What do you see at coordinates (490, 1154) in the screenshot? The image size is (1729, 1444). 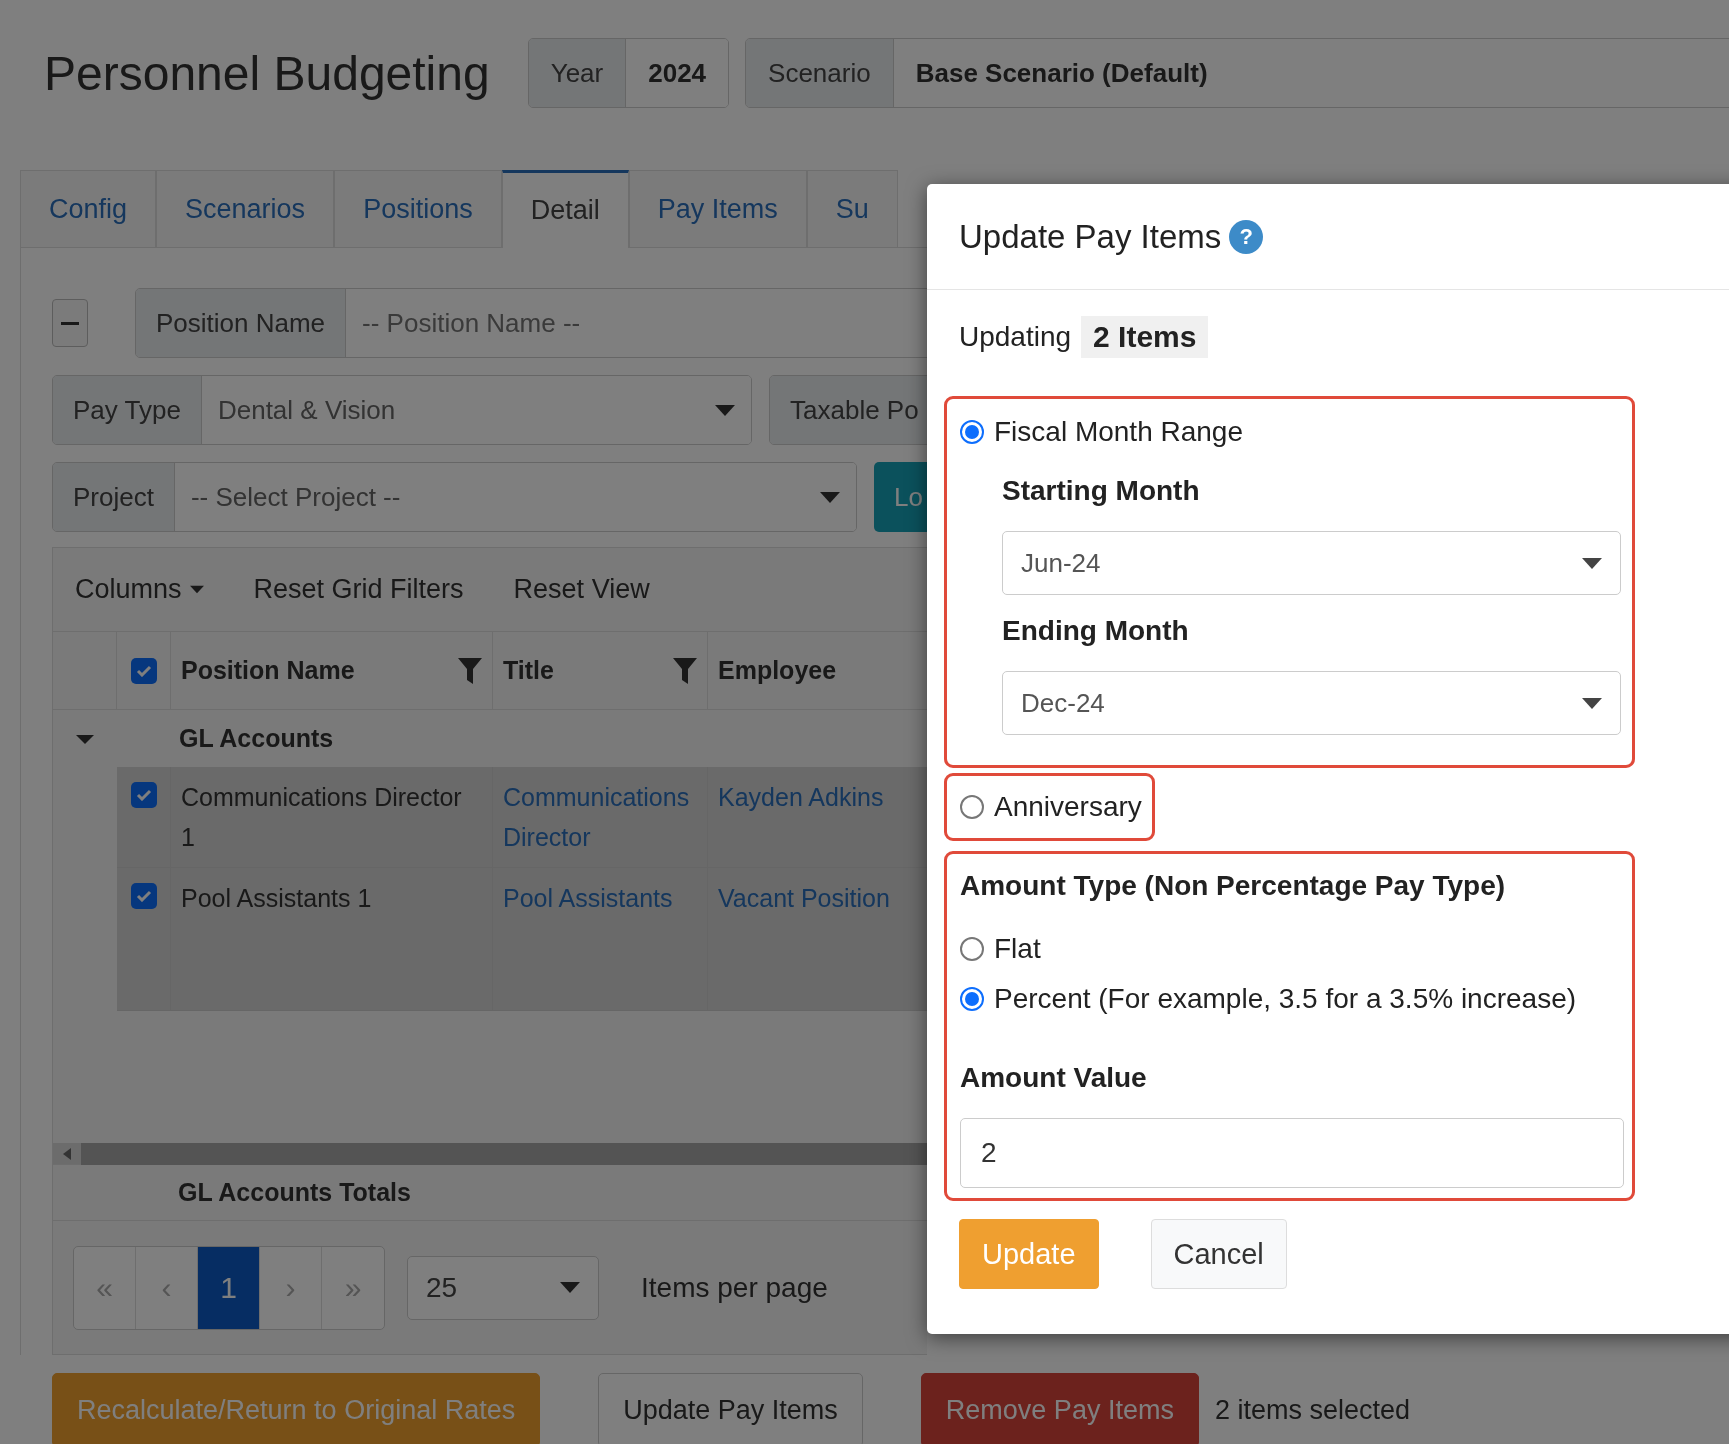 I see `horizontal-scrollbar` at bounding box center [490, 1154].